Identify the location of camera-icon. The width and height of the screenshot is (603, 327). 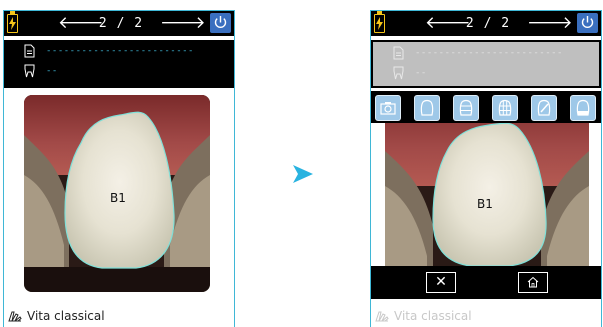
(388, 108).